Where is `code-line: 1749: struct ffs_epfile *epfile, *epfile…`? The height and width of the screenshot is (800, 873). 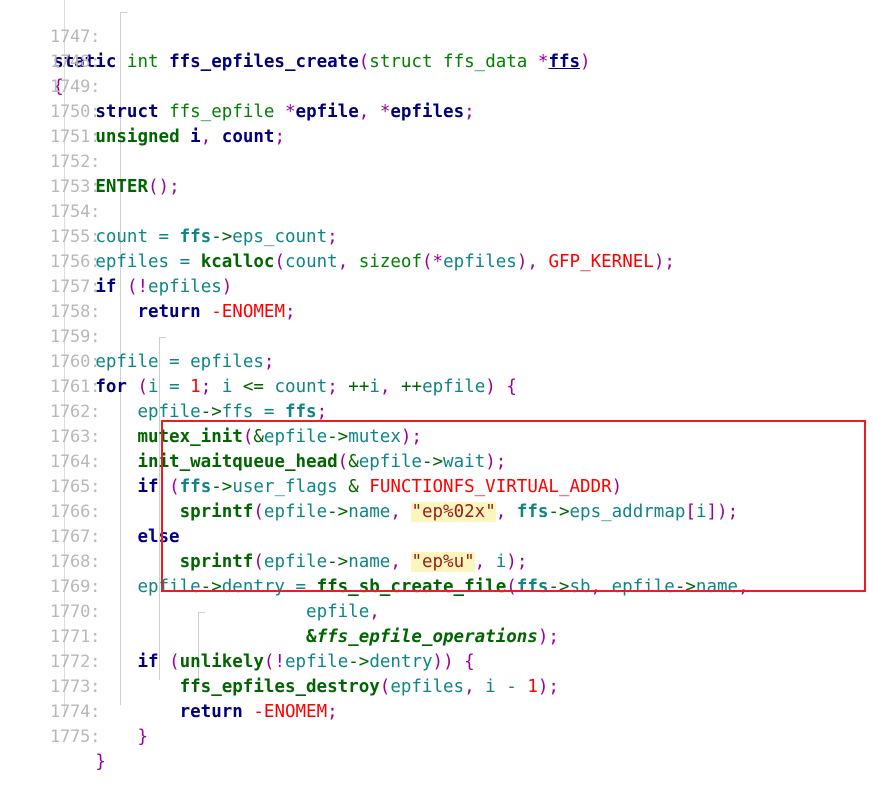
code-line: 1749: struct ffs_epfile *epfile, *epfile… is located at coordinates (436, 86).